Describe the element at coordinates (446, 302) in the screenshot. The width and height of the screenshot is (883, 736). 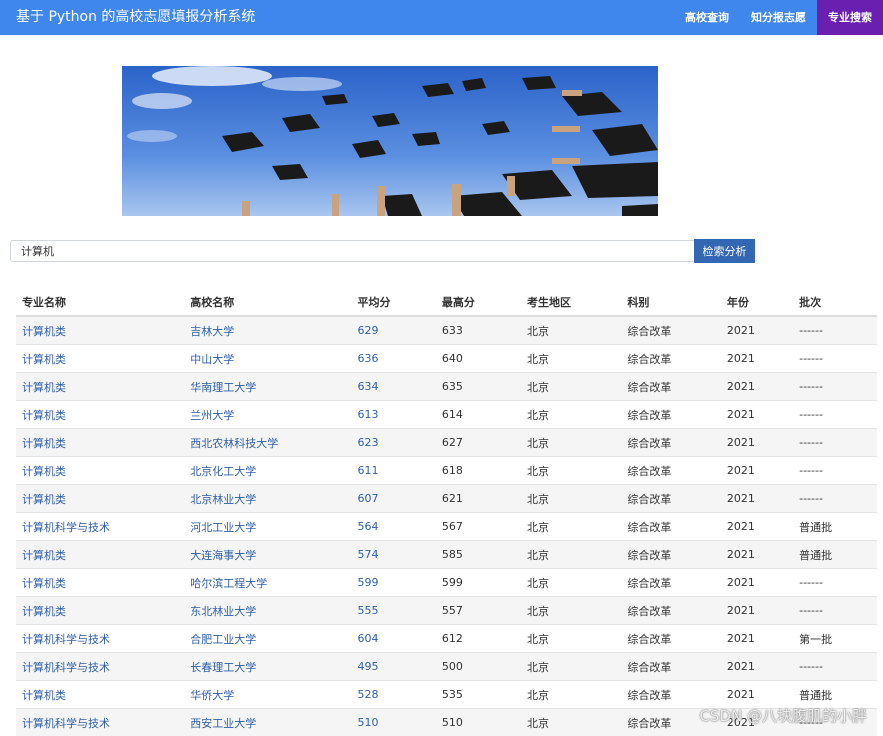
I see `table-header-row: 专业名称高校名称平均分最高分考生地区科别年份批次` at that location.